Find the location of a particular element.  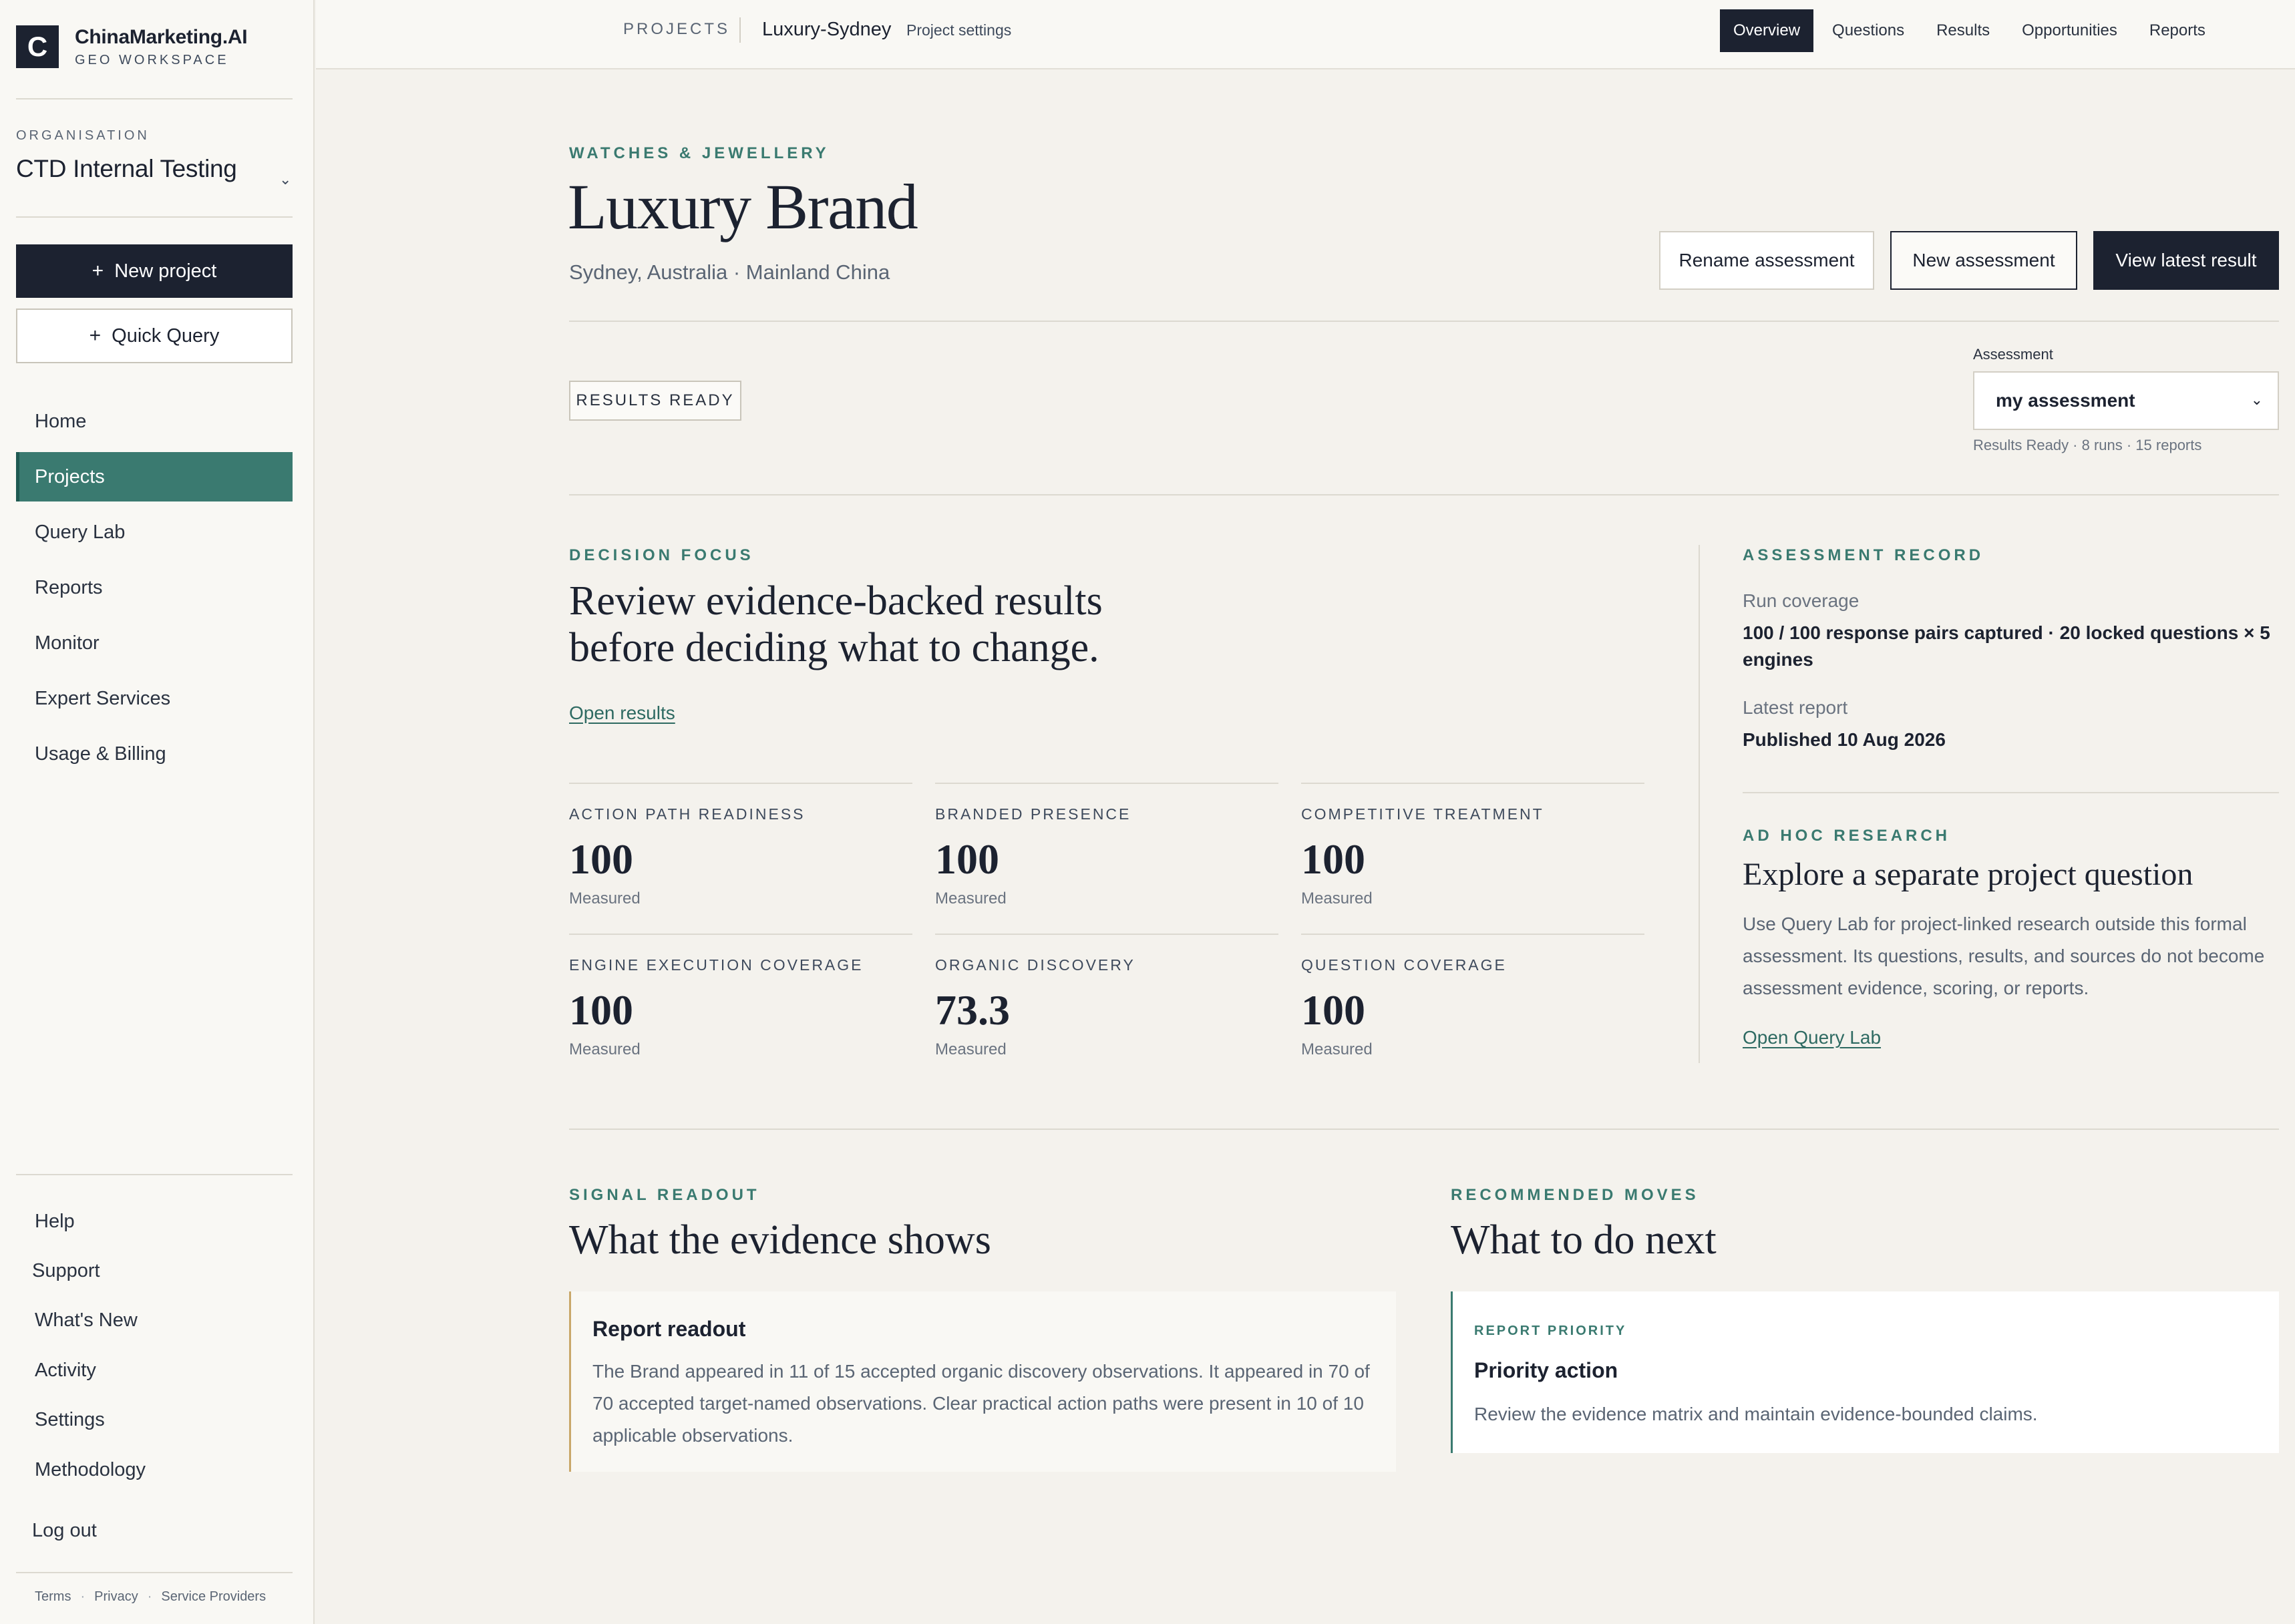

moves-heading: What to do next is located at coordinates (1584, 1240).